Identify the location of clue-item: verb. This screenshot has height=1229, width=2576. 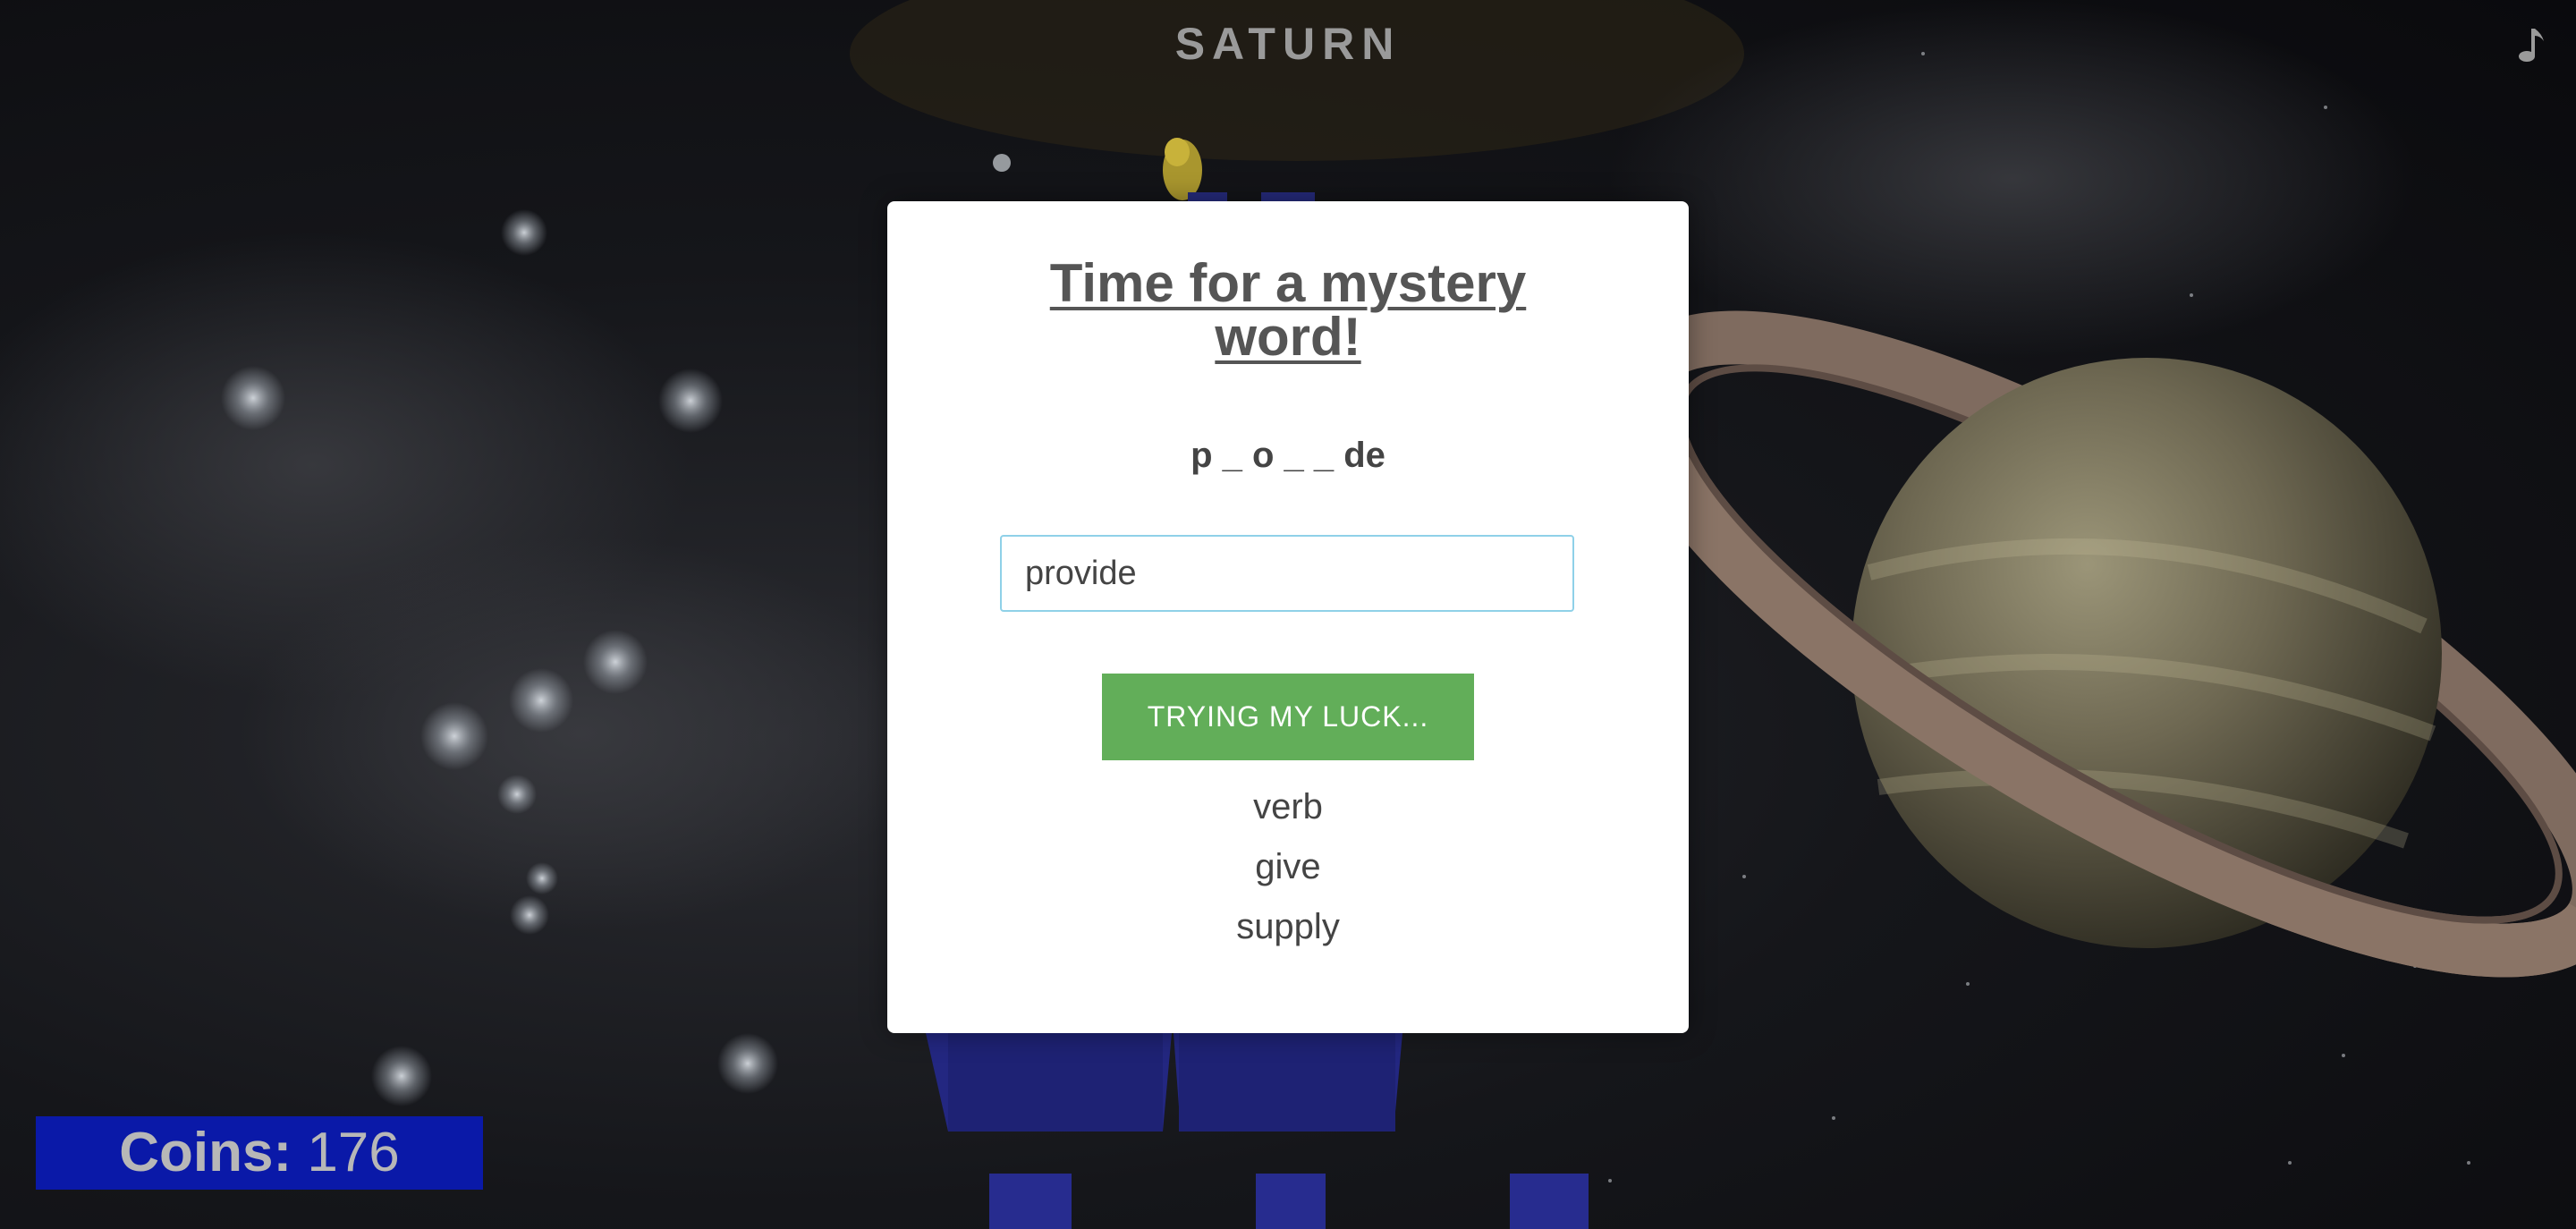
(1288, 806).